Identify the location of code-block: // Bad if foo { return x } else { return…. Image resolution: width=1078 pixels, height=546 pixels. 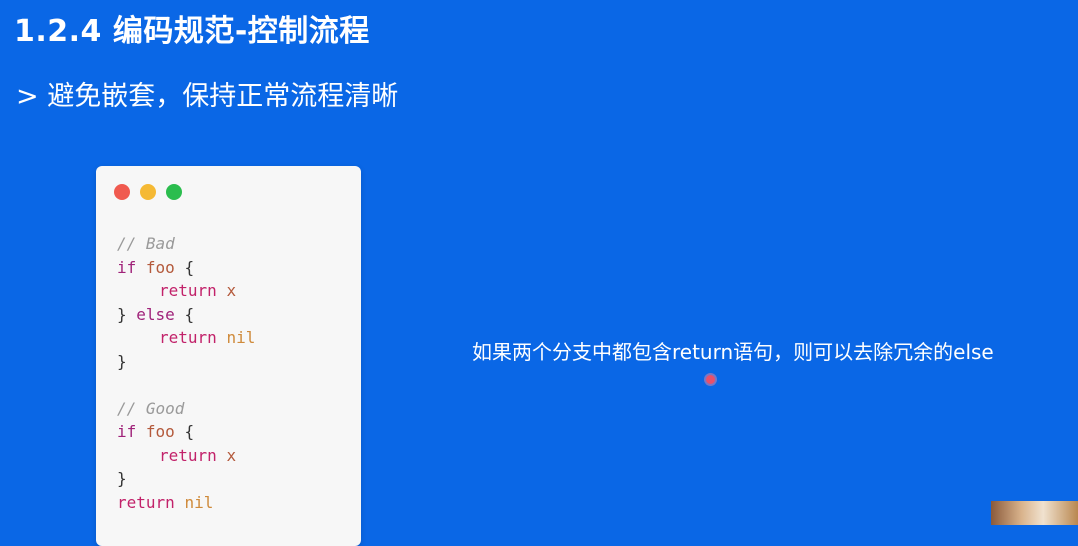
(186, 373).